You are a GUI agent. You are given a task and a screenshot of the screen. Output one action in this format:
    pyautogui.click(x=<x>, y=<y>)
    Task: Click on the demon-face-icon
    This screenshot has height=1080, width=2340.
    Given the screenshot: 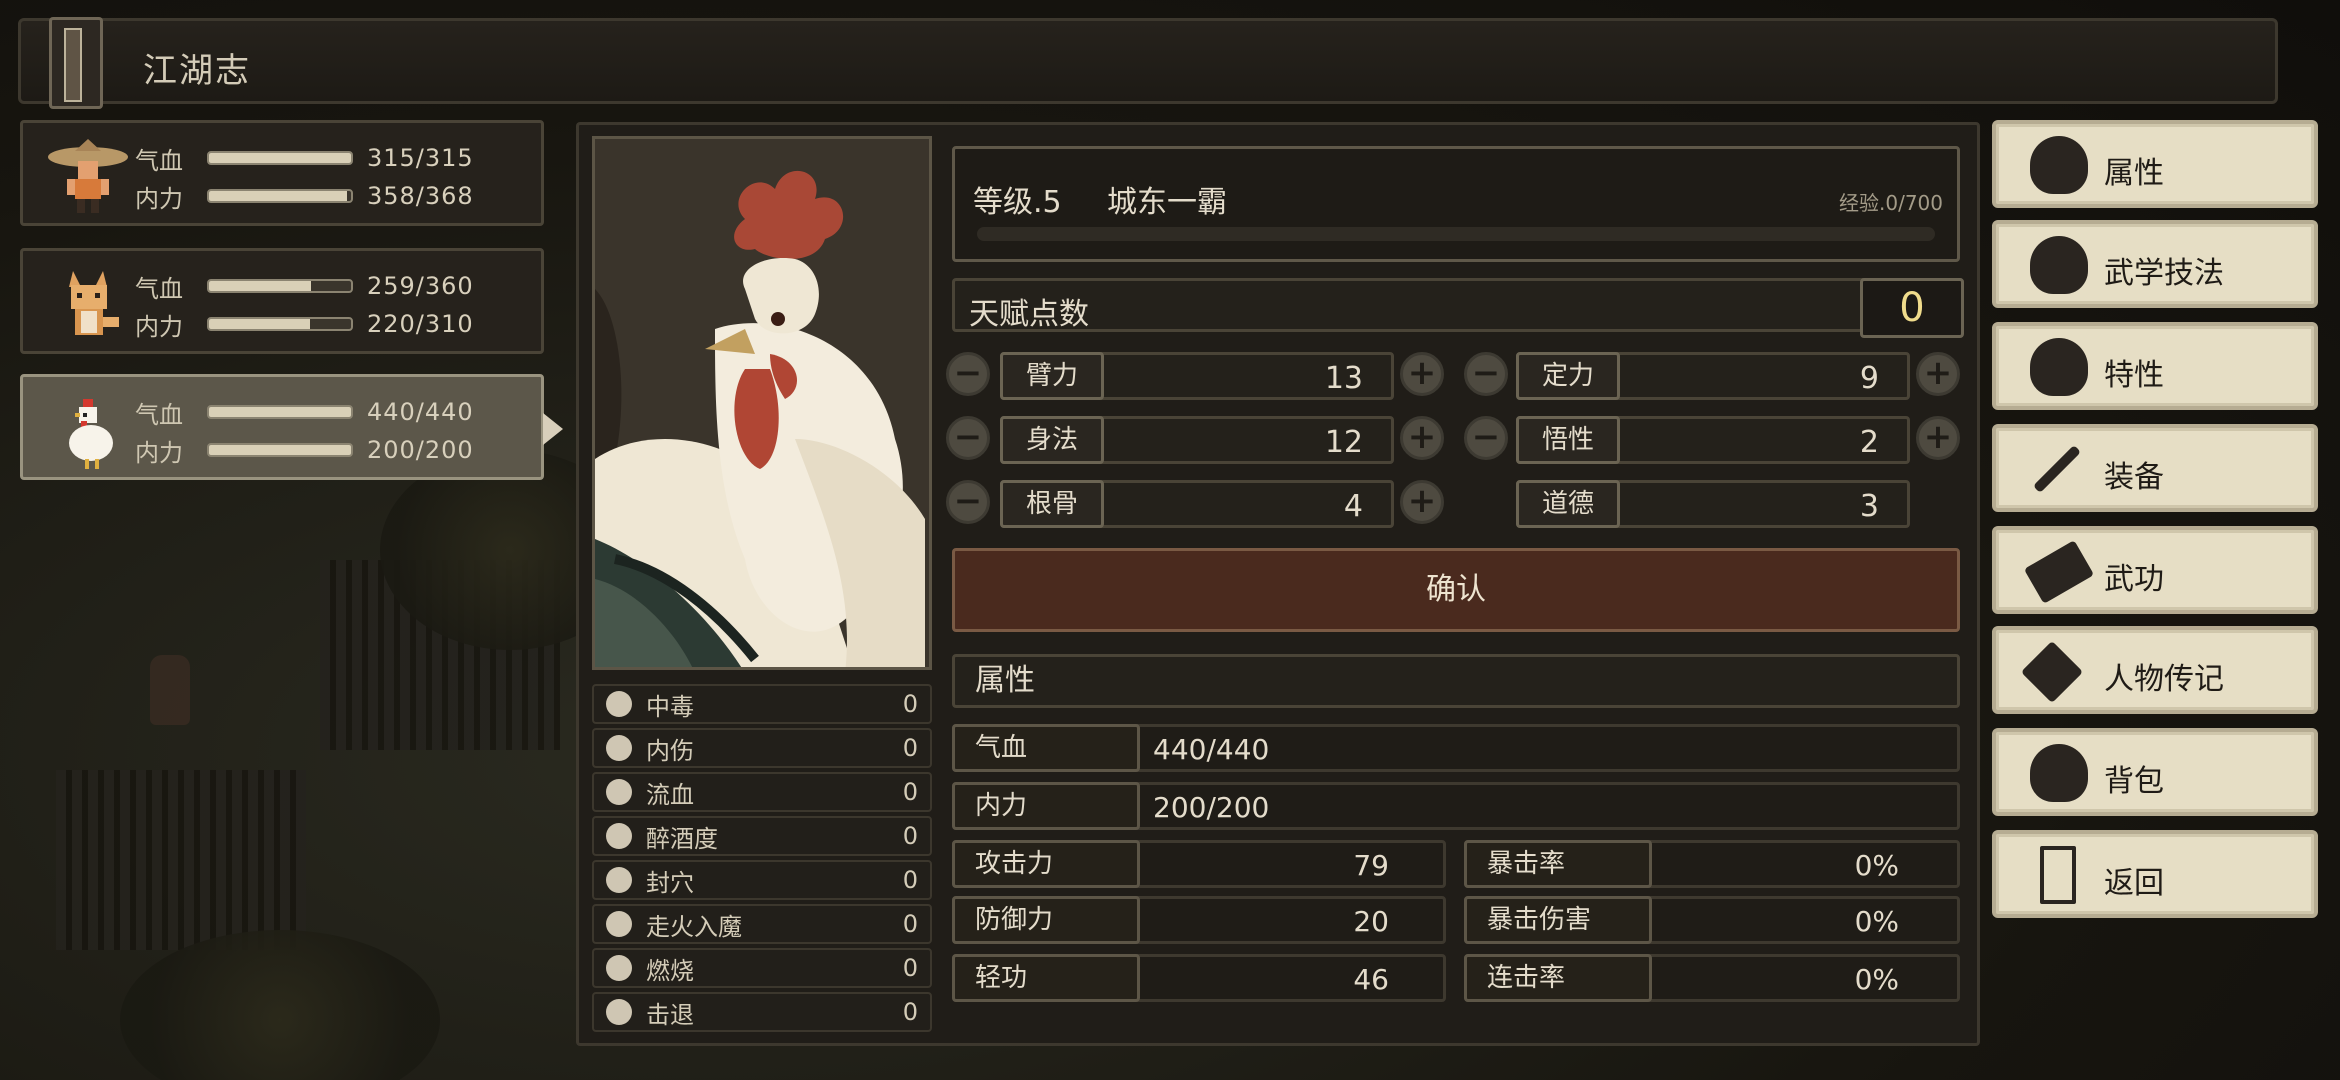 What is the action you would take?
    pyautogui.click(x=619, y=924)
    